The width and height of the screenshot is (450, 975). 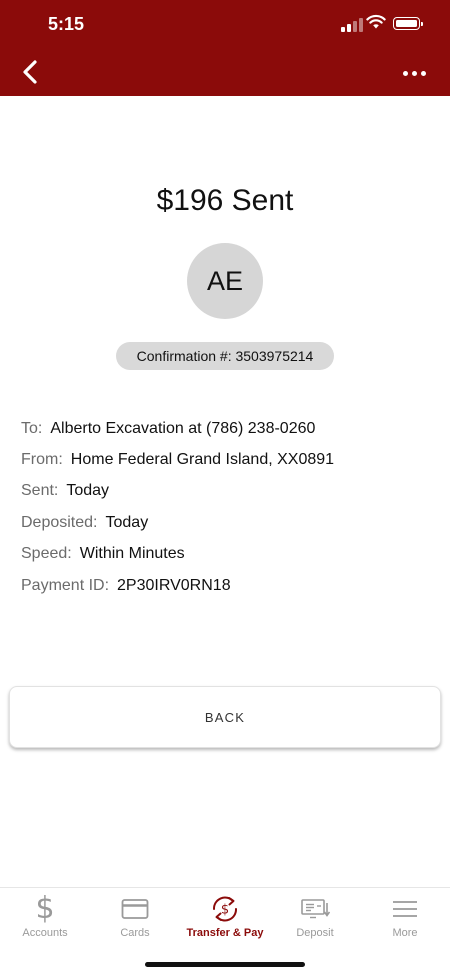 I want to click on detail-row-sent: Sent: Today, so click(x=231, y=491).